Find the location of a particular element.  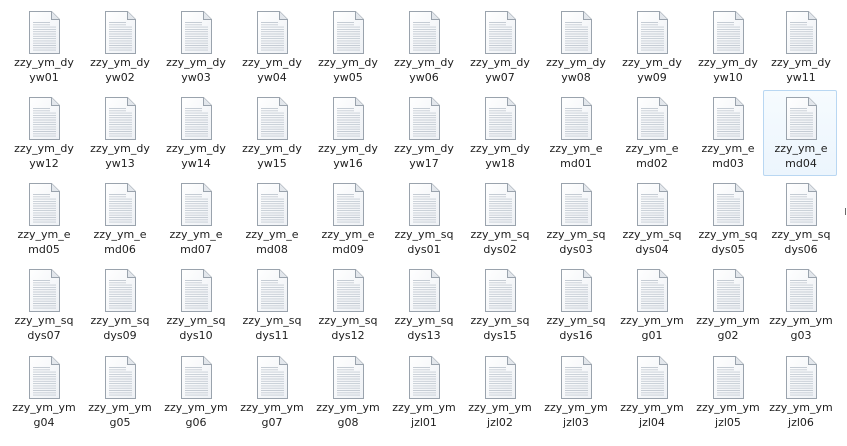

file-name: zzy_ym_ym jzl05 is located at coordinates (728, 415).